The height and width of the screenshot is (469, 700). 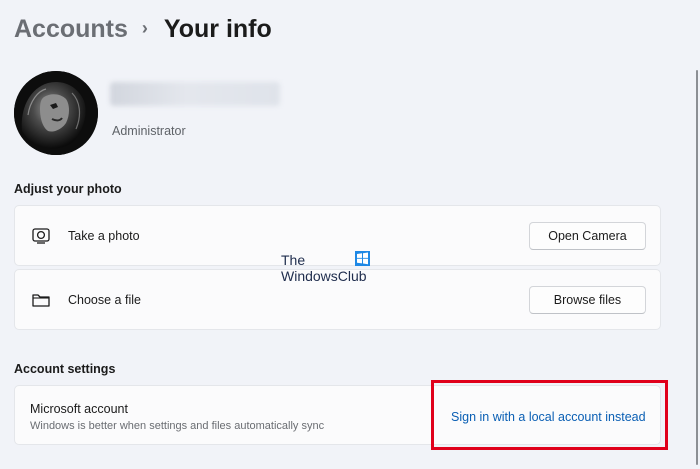 I want to click on take-photo-label: Take a photo, so click(x=104, y=235).